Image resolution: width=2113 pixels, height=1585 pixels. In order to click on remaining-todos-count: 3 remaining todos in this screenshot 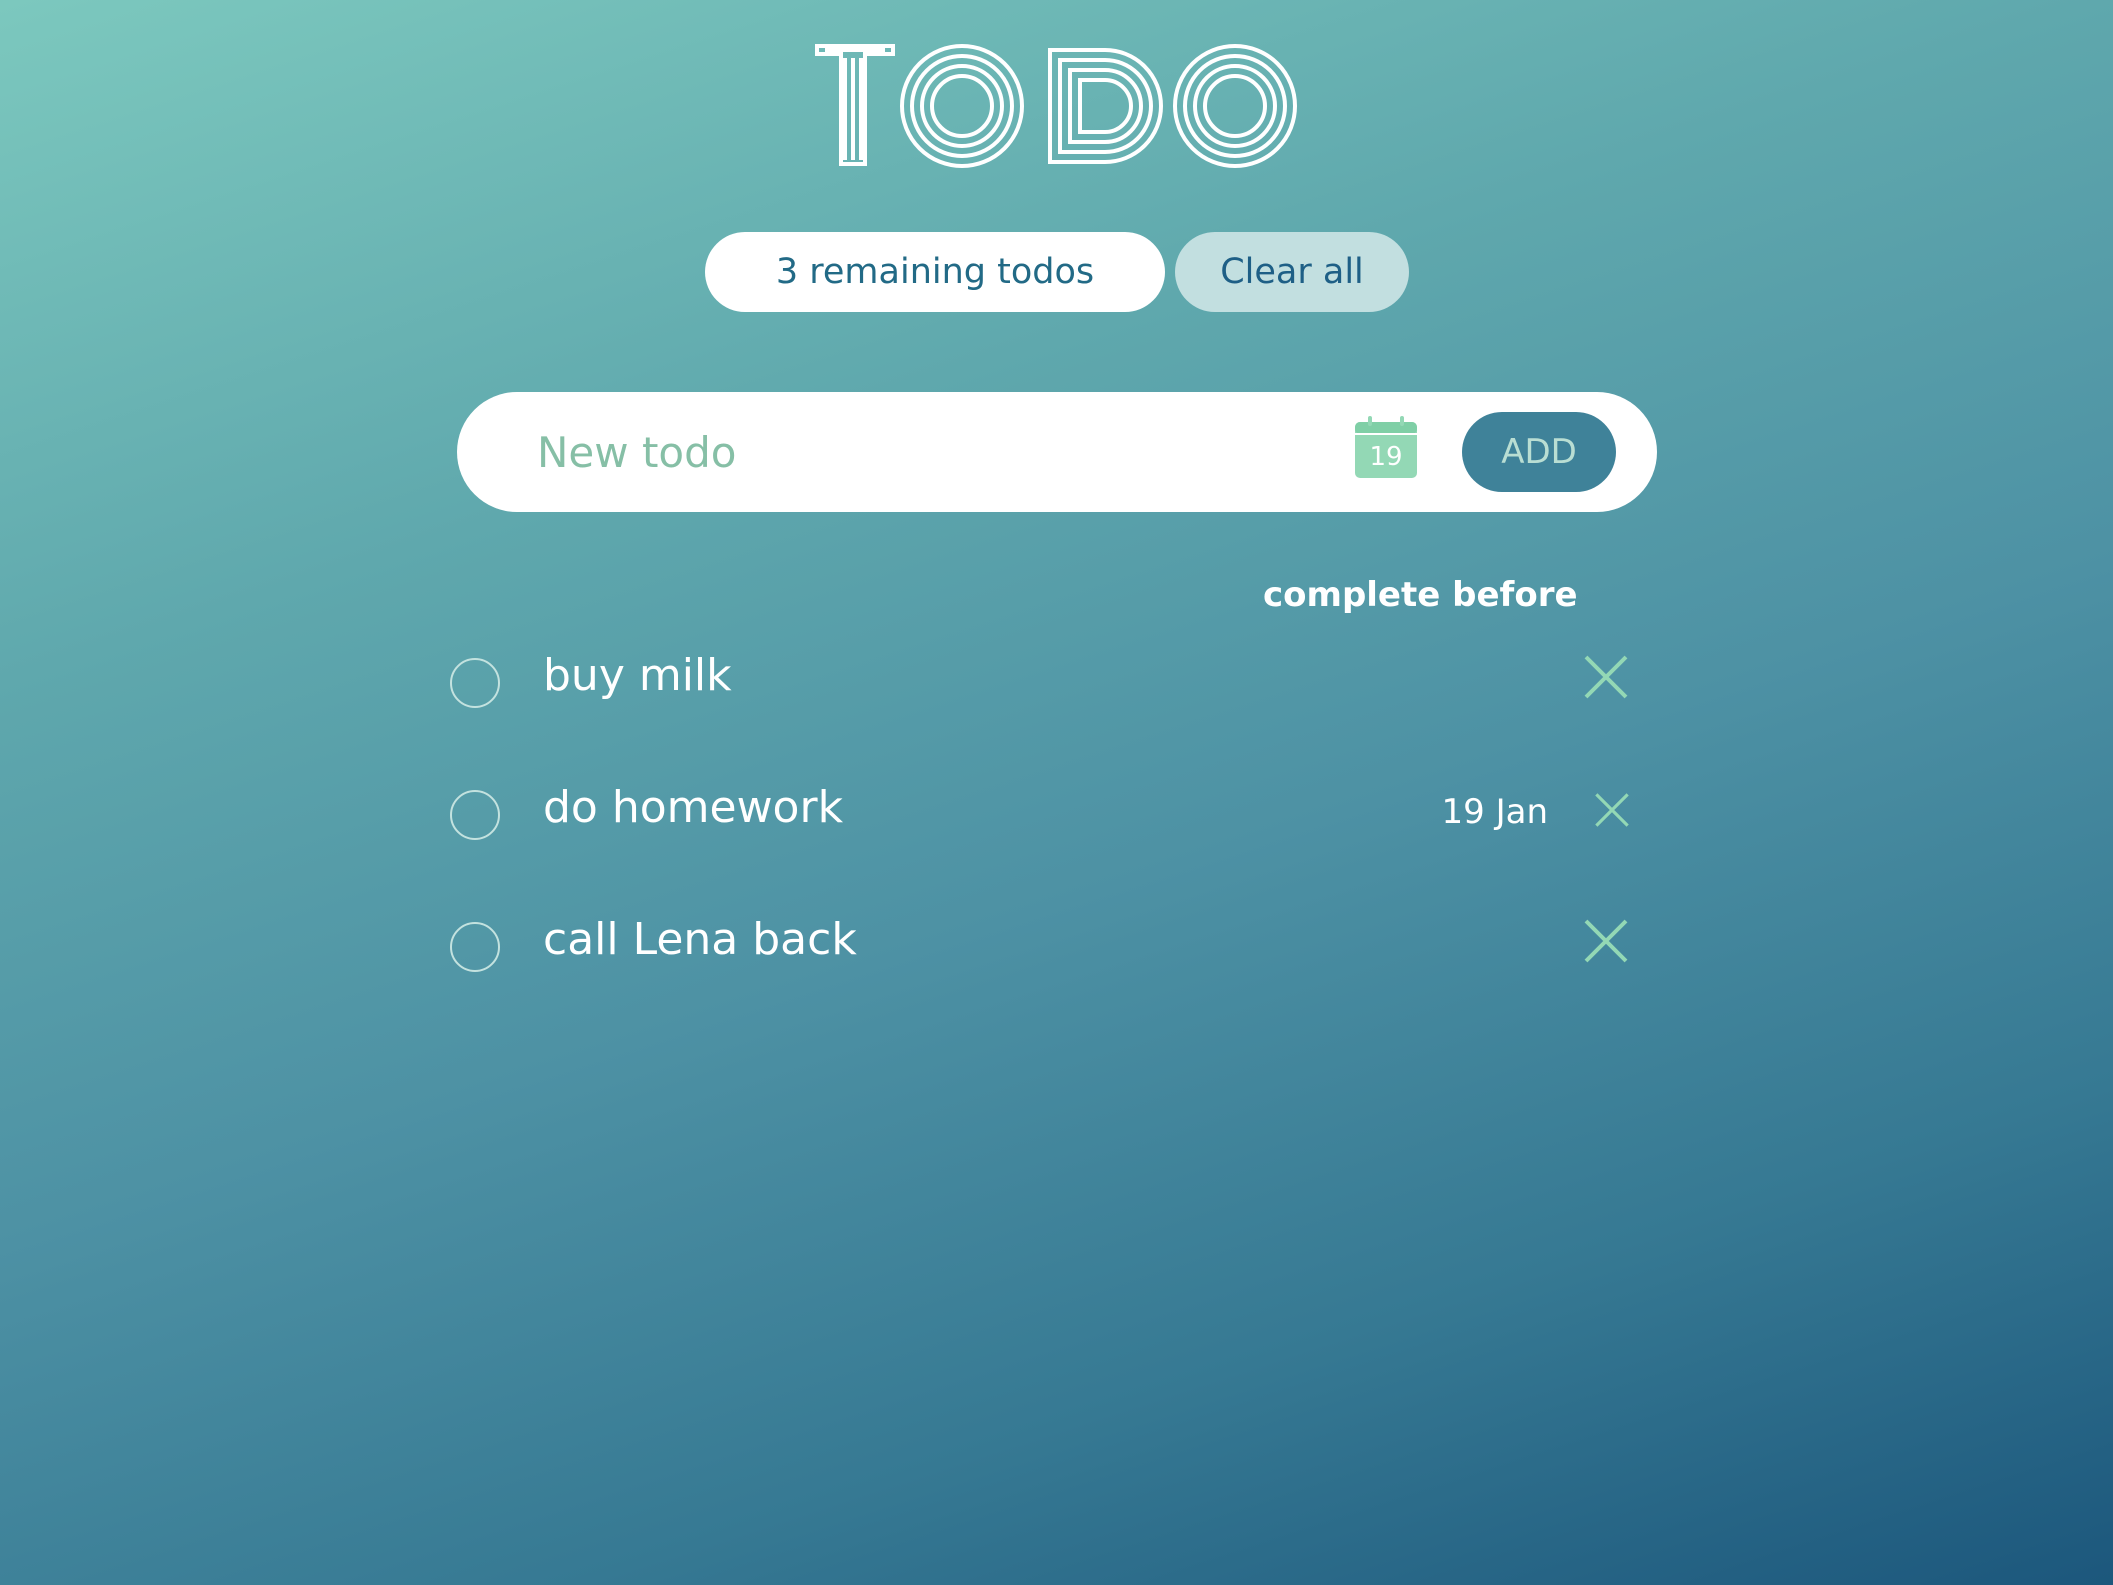, I will do `click(935, 272)`.